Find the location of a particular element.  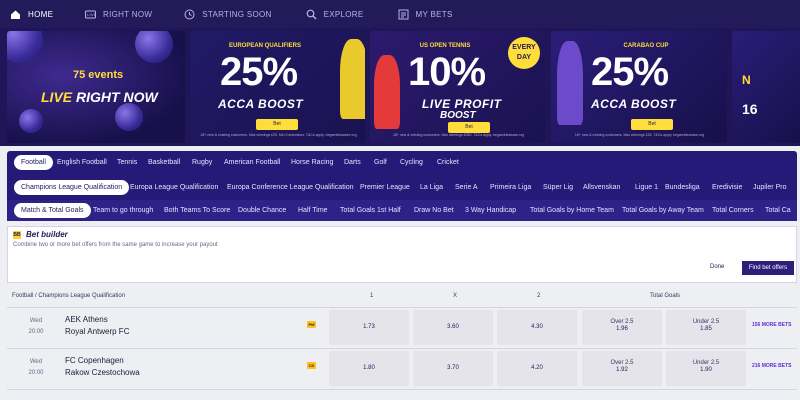

market-pill: Total Goals by Home Team is located at coordinates (572, 210).